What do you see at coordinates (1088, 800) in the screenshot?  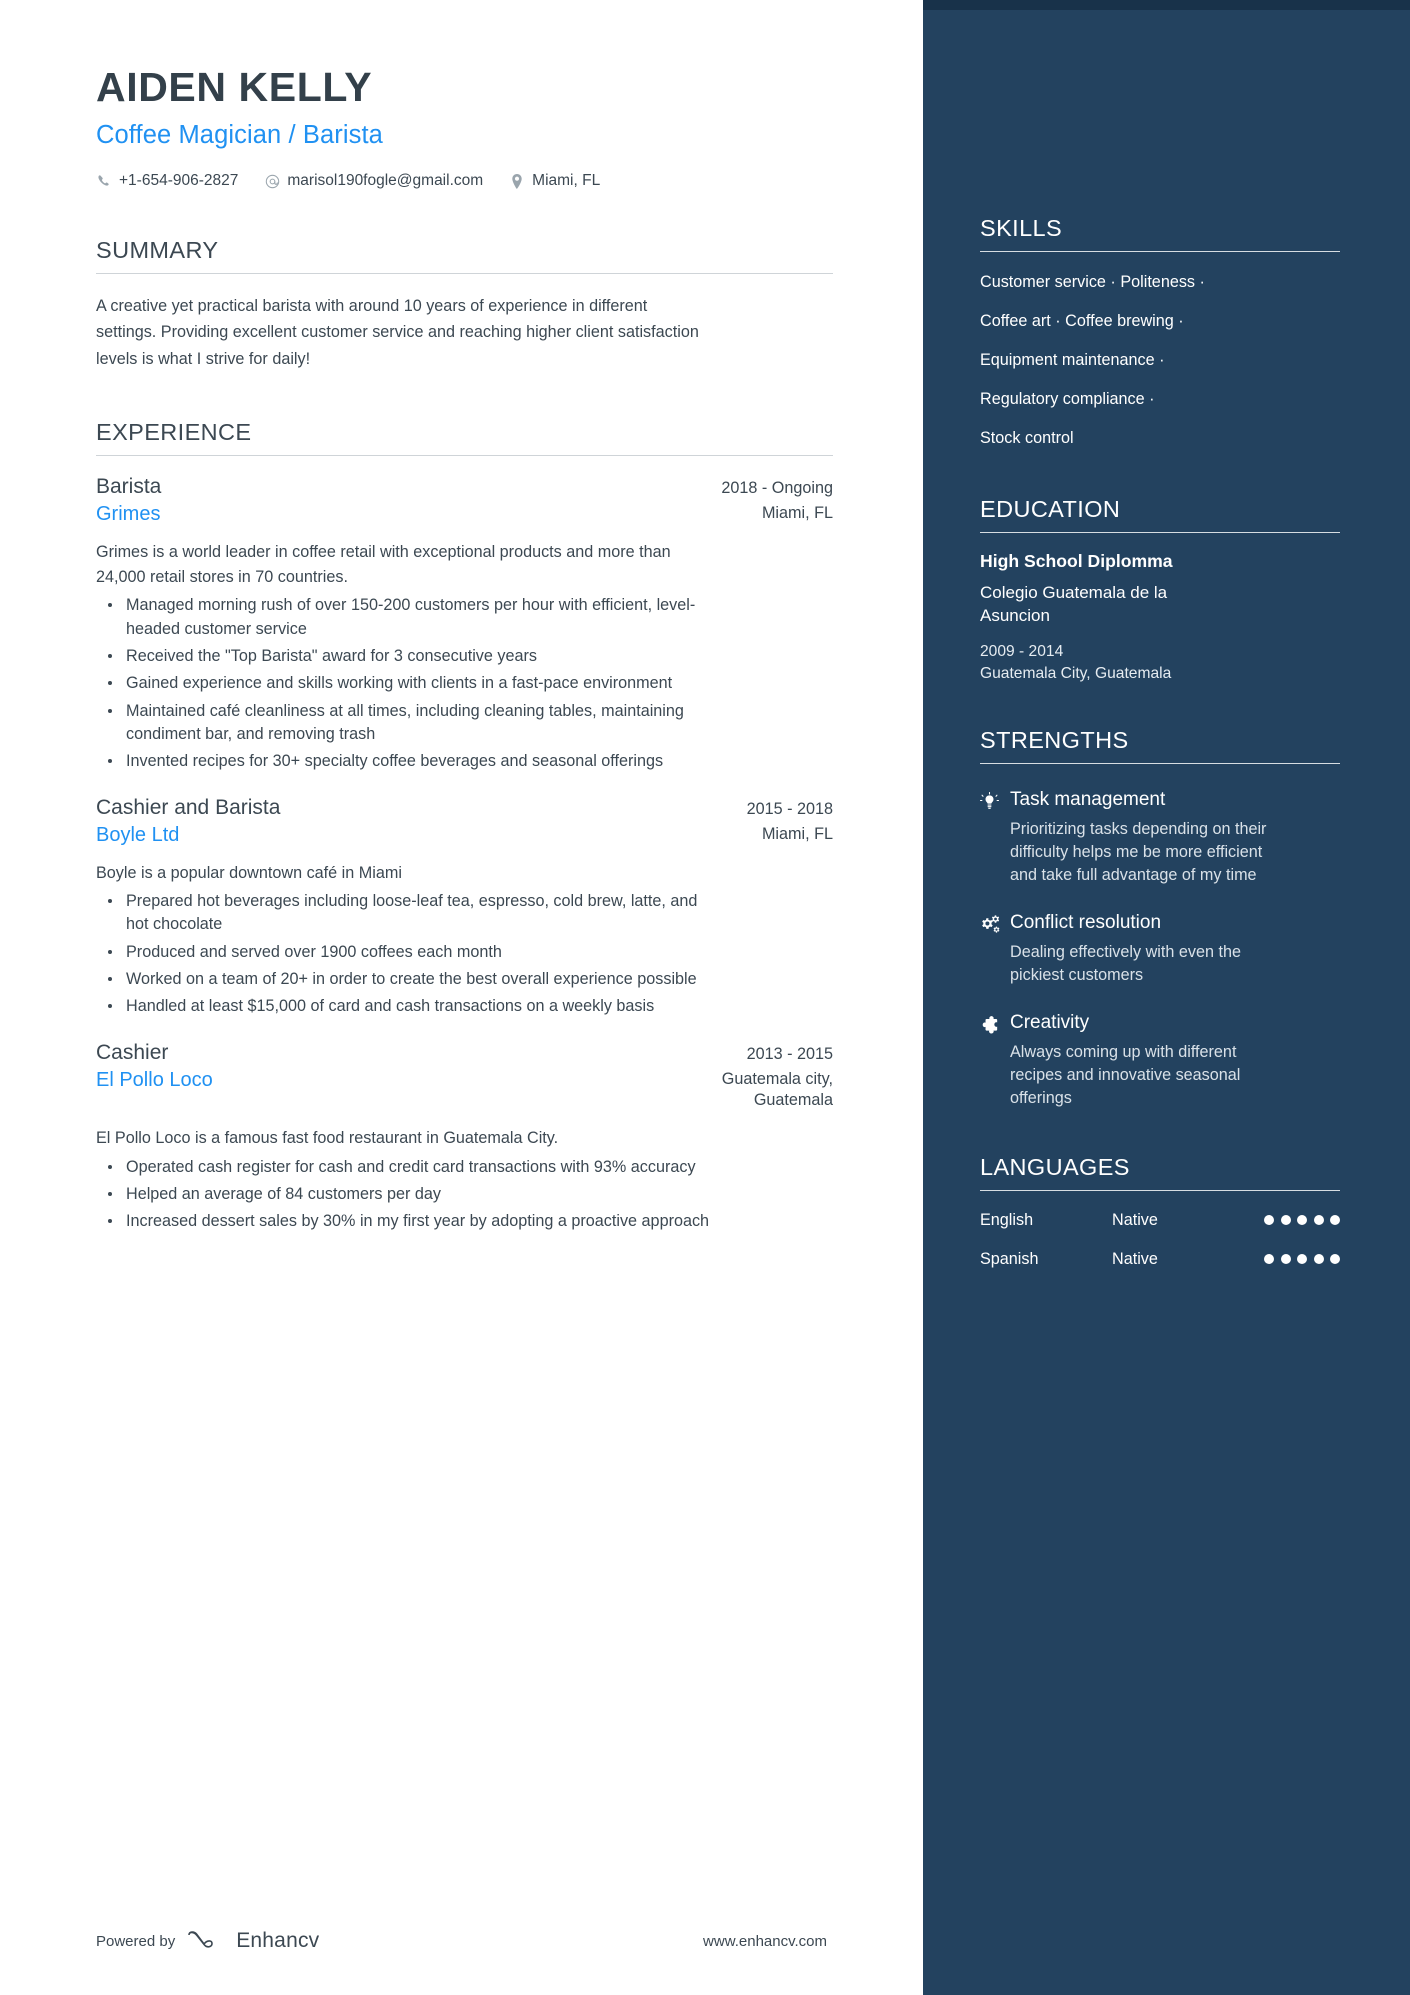 I see `strength-name: Task management` at bounding box center [1088, 800].